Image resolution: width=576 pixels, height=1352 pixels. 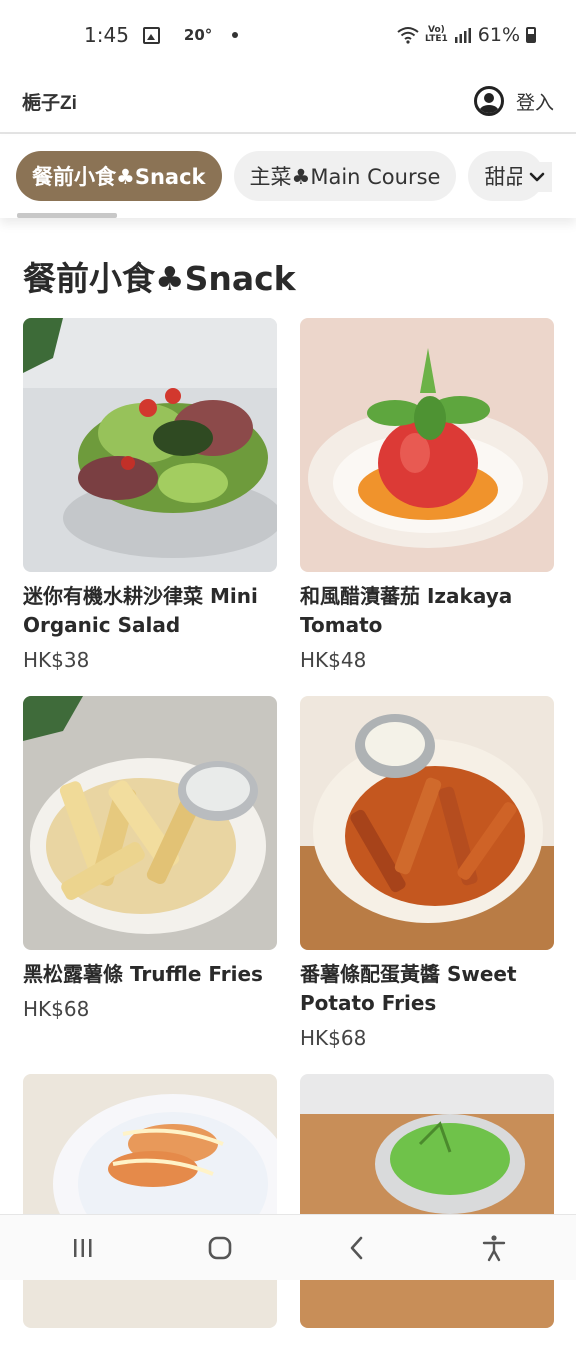 What do you see at coordinates (408, 35) in the screenshot?
I see `wifi-icon` at bounding box center [408, 35].